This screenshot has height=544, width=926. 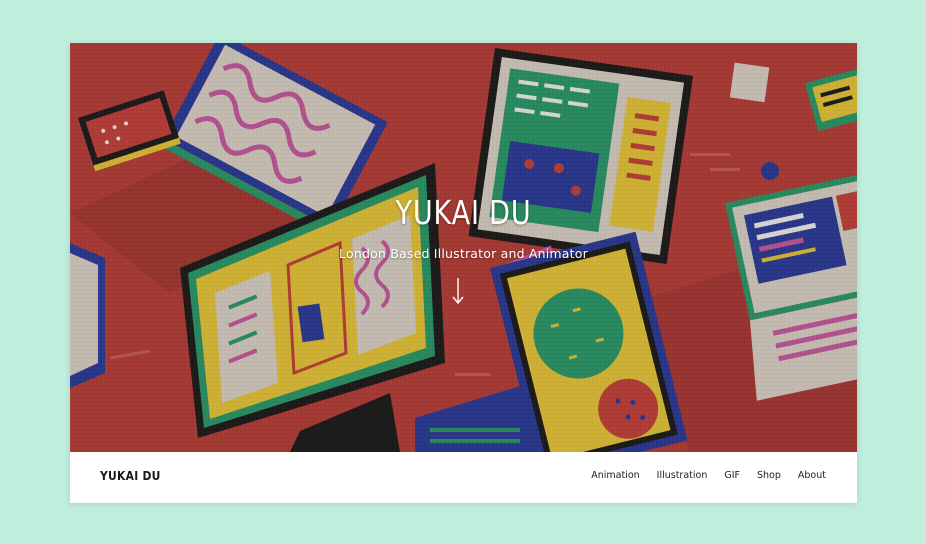 What do you see at coordinates (615, 475) in the screenshot?
I see `nav-link-animation: Animation` at bounding box center [615, 475].